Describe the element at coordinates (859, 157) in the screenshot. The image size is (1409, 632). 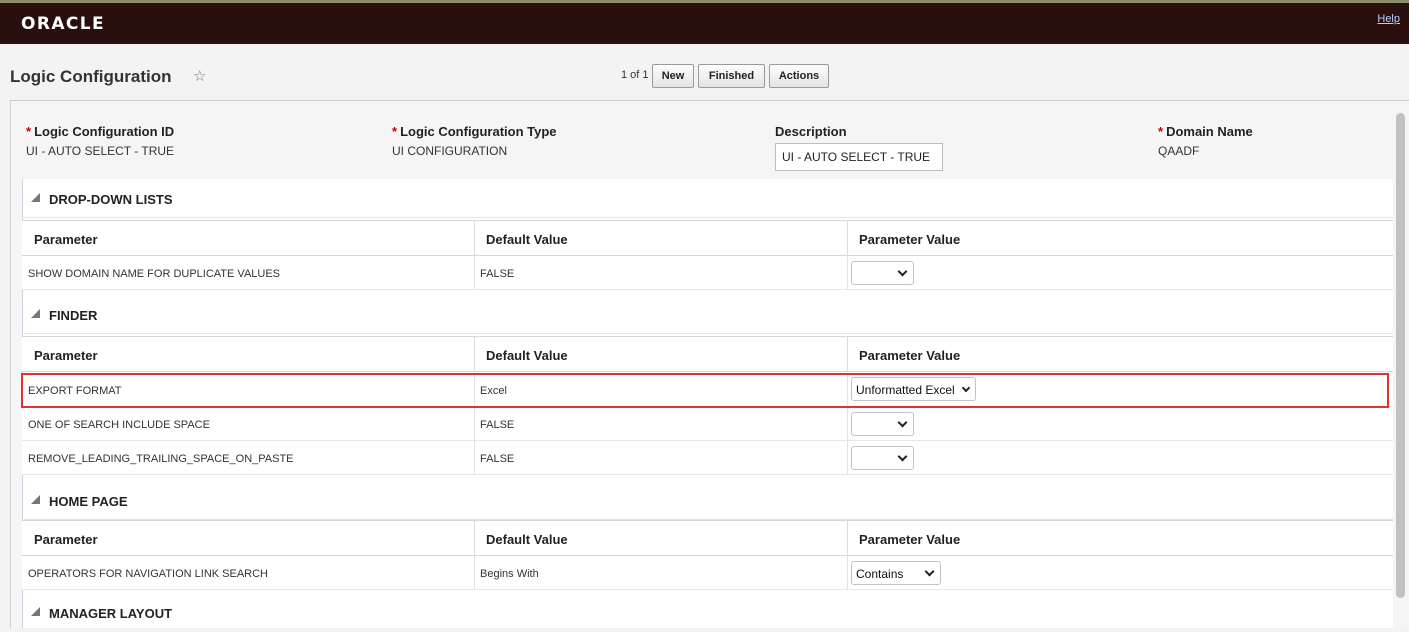
I see `description-input` at that location.